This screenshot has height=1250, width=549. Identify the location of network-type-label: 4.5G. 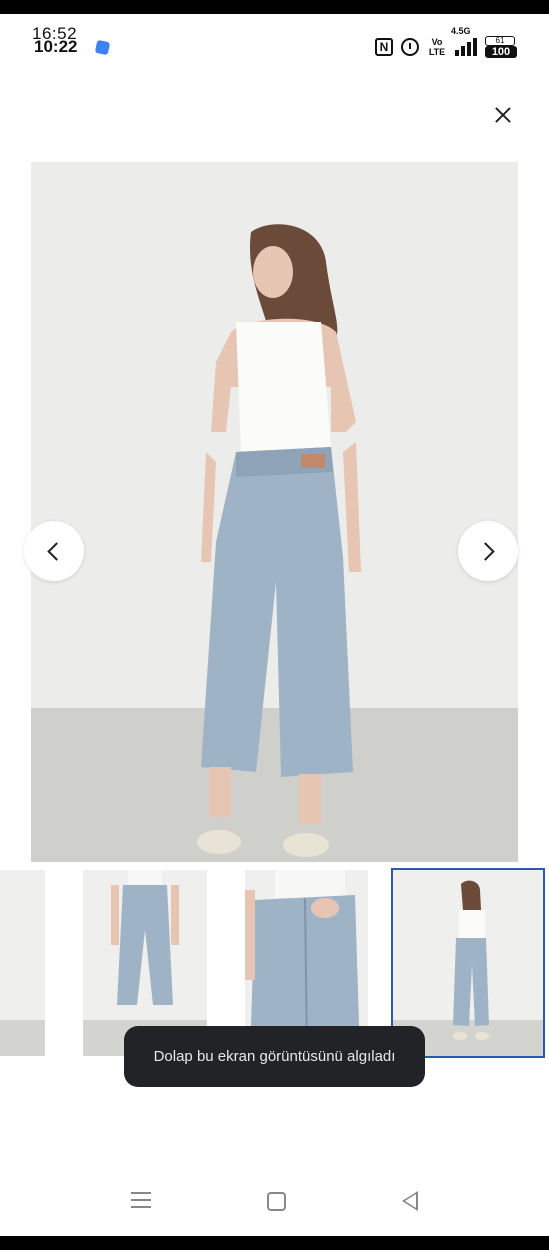
(461, 31).